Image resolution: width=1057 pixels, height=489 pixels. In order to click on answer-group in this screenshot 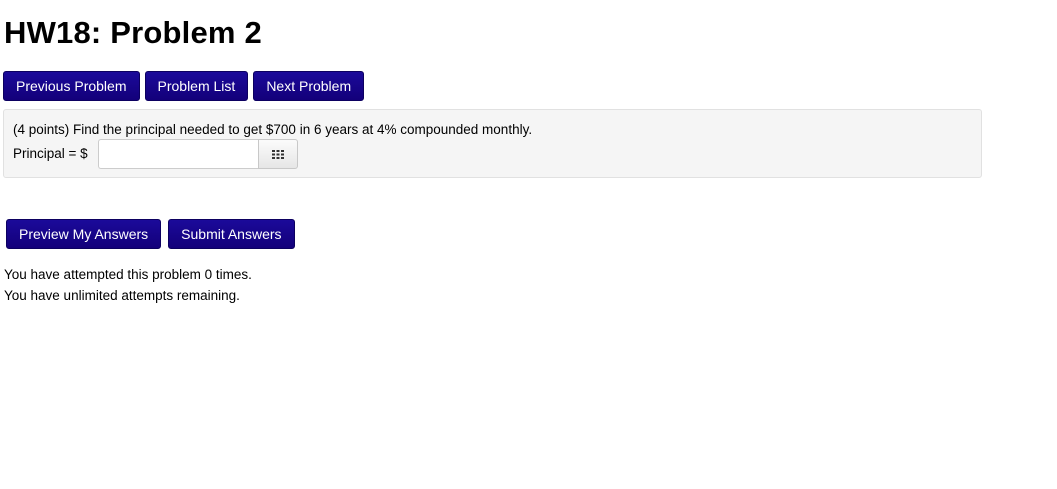, I will do `click(198, 154)`.